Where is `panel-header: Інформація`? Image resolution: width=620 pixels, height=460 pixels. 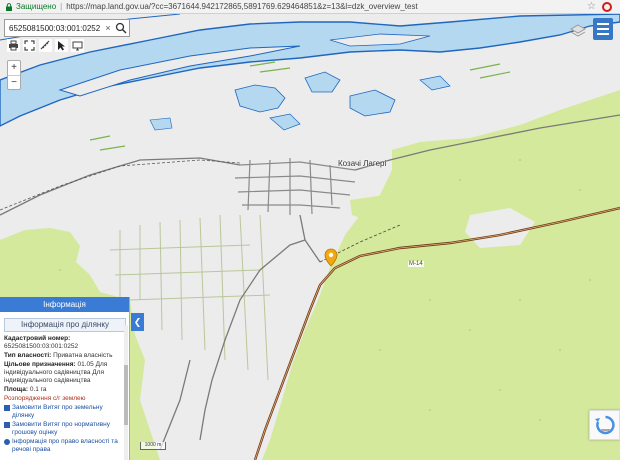 panel-header: Інформація is located at coordinates (64, 304).